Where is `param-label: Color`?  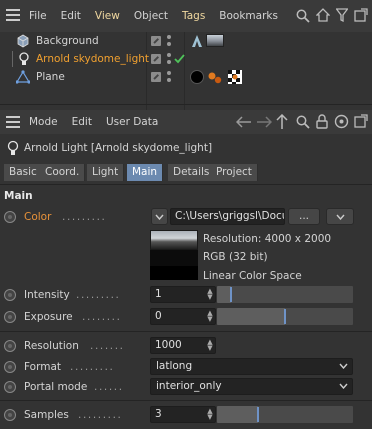 param-label: Color is located at coordinates (38, 217).